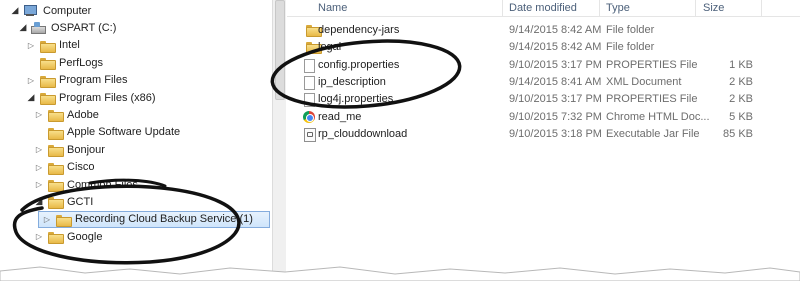 The height and width of the screenshot is (281, 800). Describe the element at coordinates (66, 114) in the screenshot. I see `tree-item: ▷ Adobe` at that location.